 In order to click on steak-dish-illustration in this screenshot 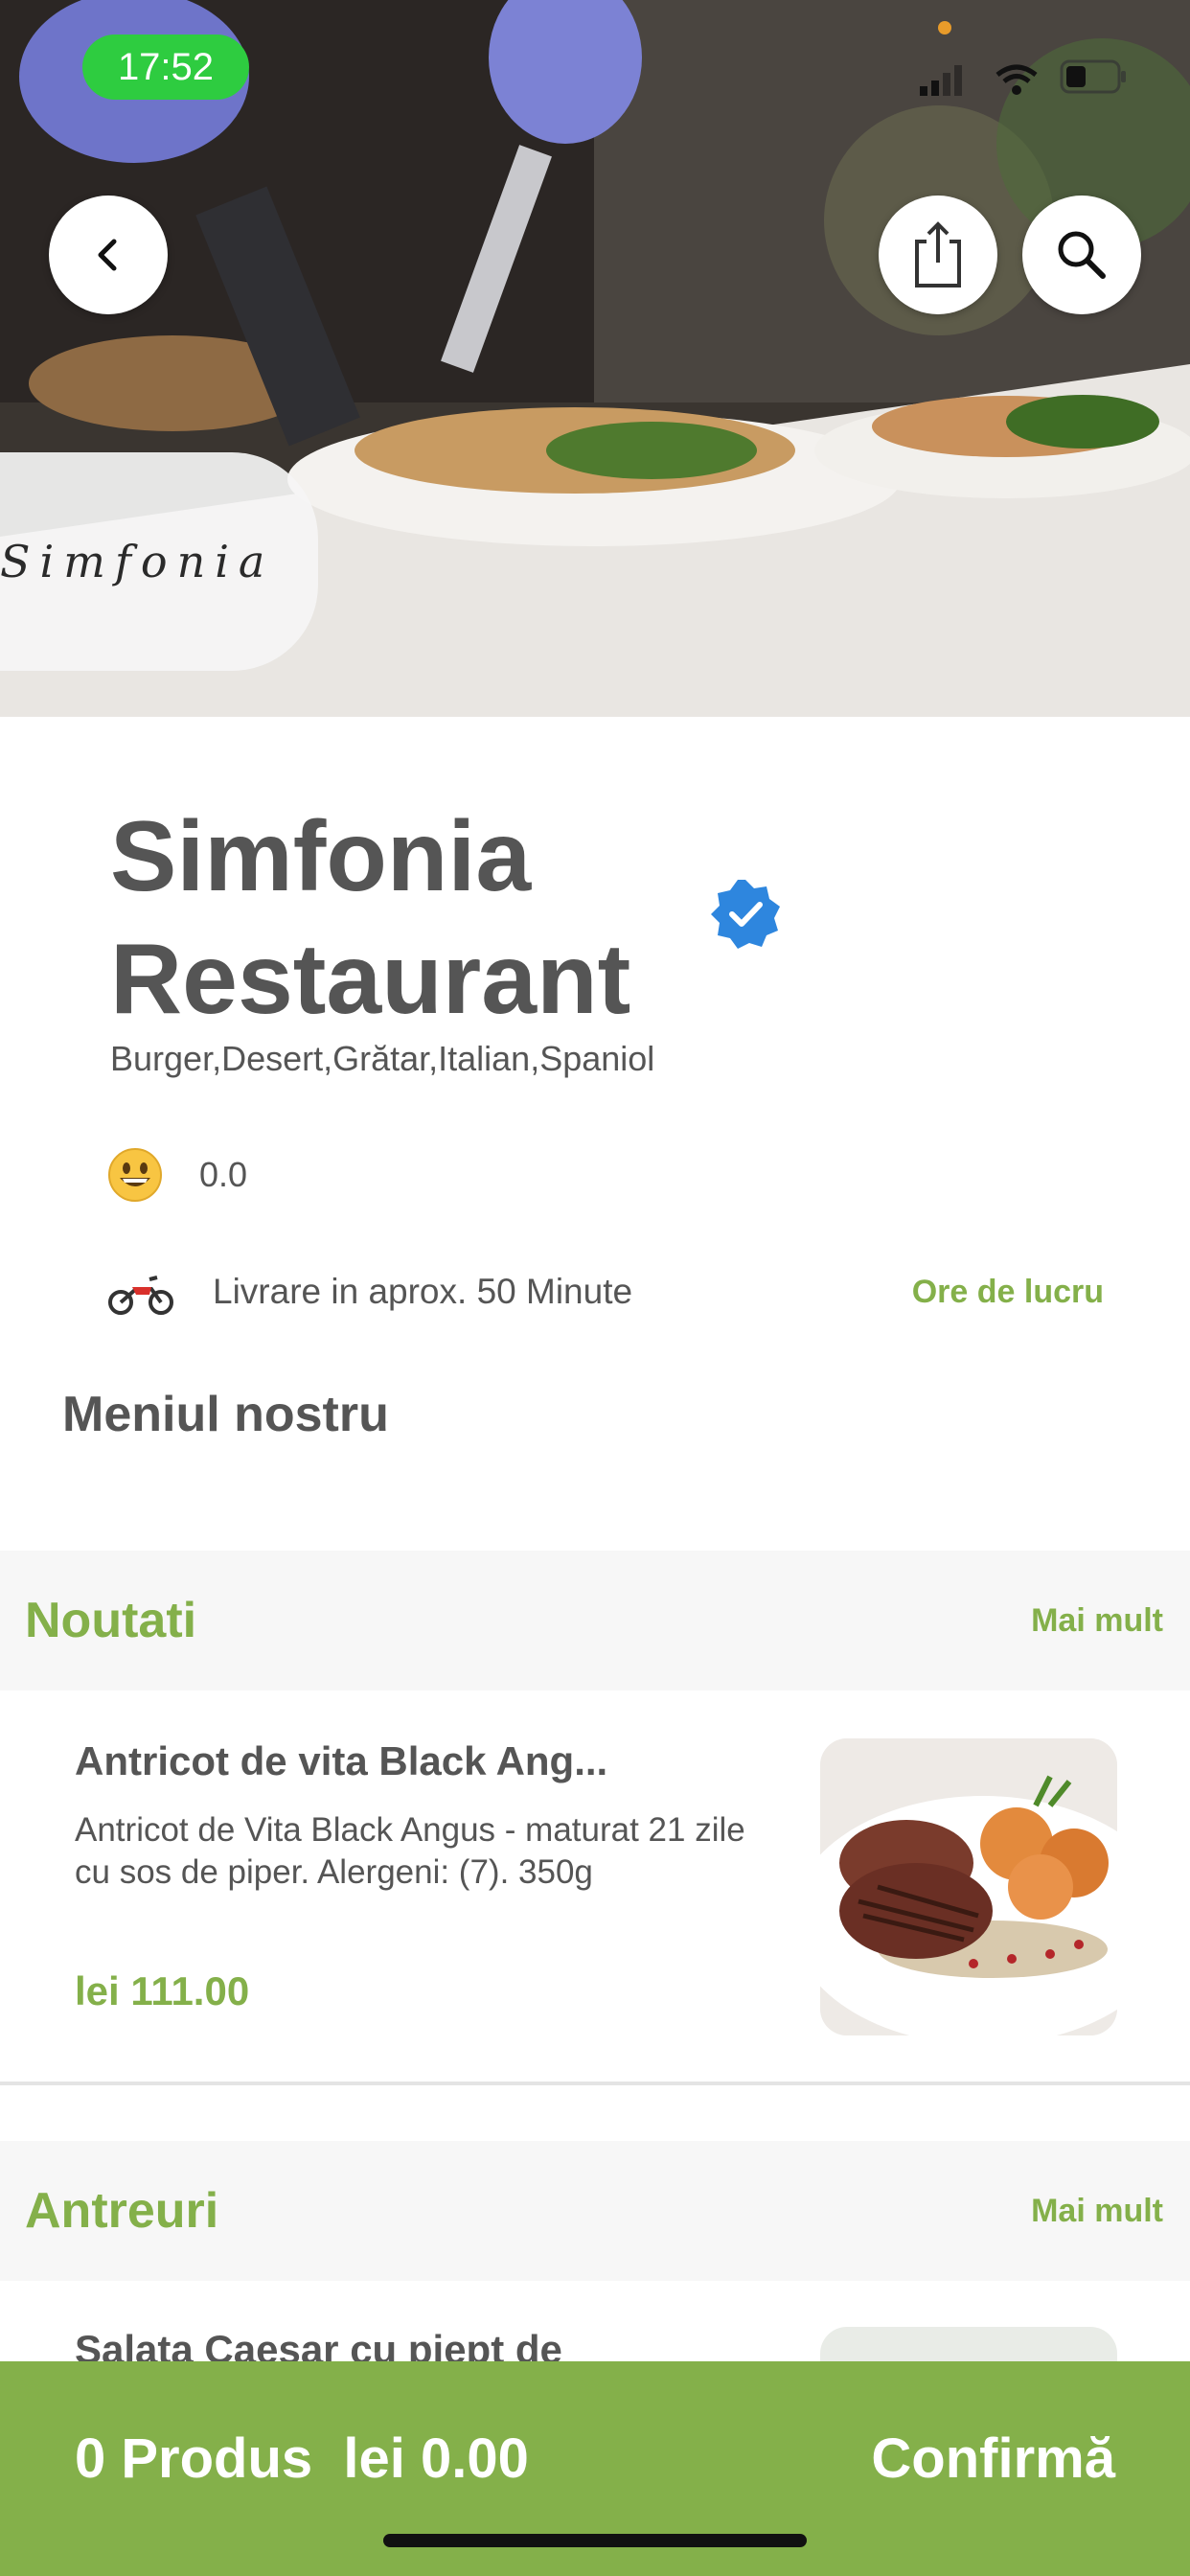, I will do `click(968, 1887)`.